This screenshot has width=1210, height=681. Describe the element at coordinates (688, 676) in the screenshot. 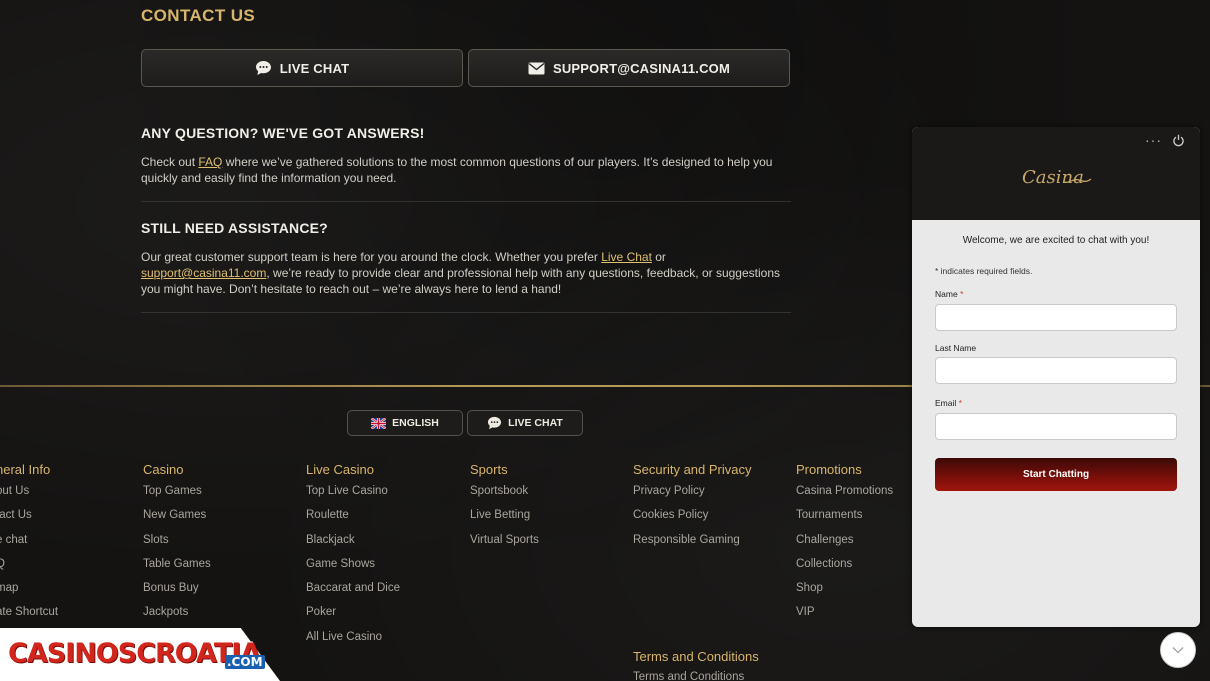

I see `terms-link: Terms and Conditions` at that location.